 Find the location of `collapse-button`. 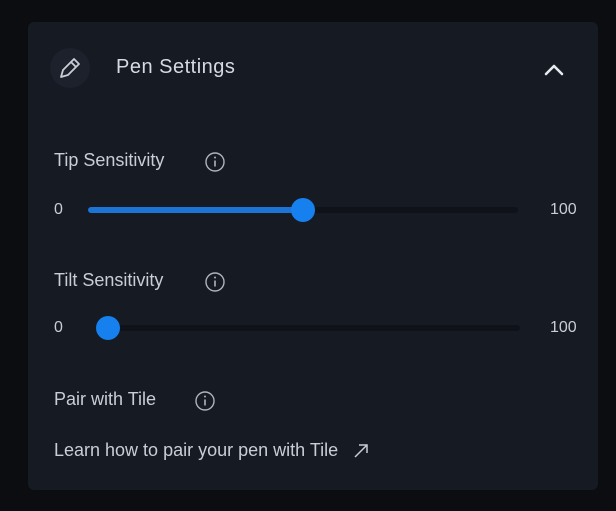

collapse-button is located at coordinates (554, 70).